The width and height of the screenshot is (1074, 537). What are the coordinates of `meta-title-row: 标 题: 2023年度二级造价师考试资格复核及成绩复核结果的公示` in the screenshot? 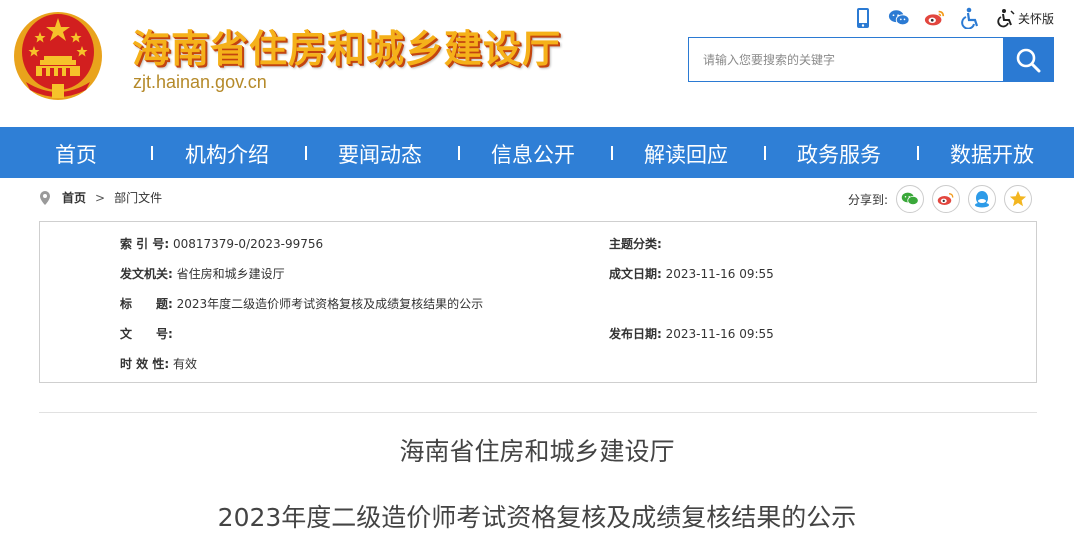 It's located at (301, 303).